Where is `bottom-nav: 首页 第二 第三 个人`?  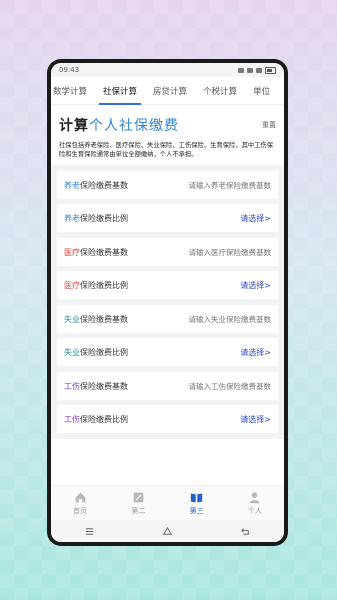 bottom-nav: 首页 第二 第三 个人 is located at coordinates (167, 502).